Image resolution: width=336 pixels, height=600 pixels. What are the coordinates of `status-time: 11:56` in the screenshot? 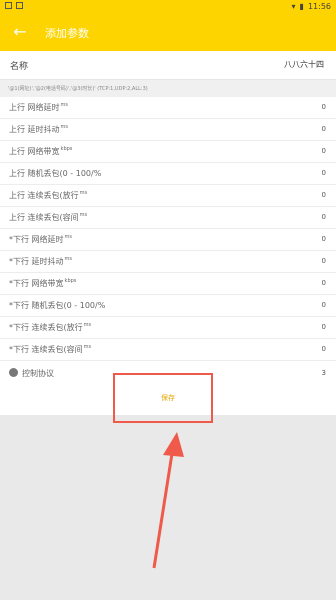 It's located at (319, 6).